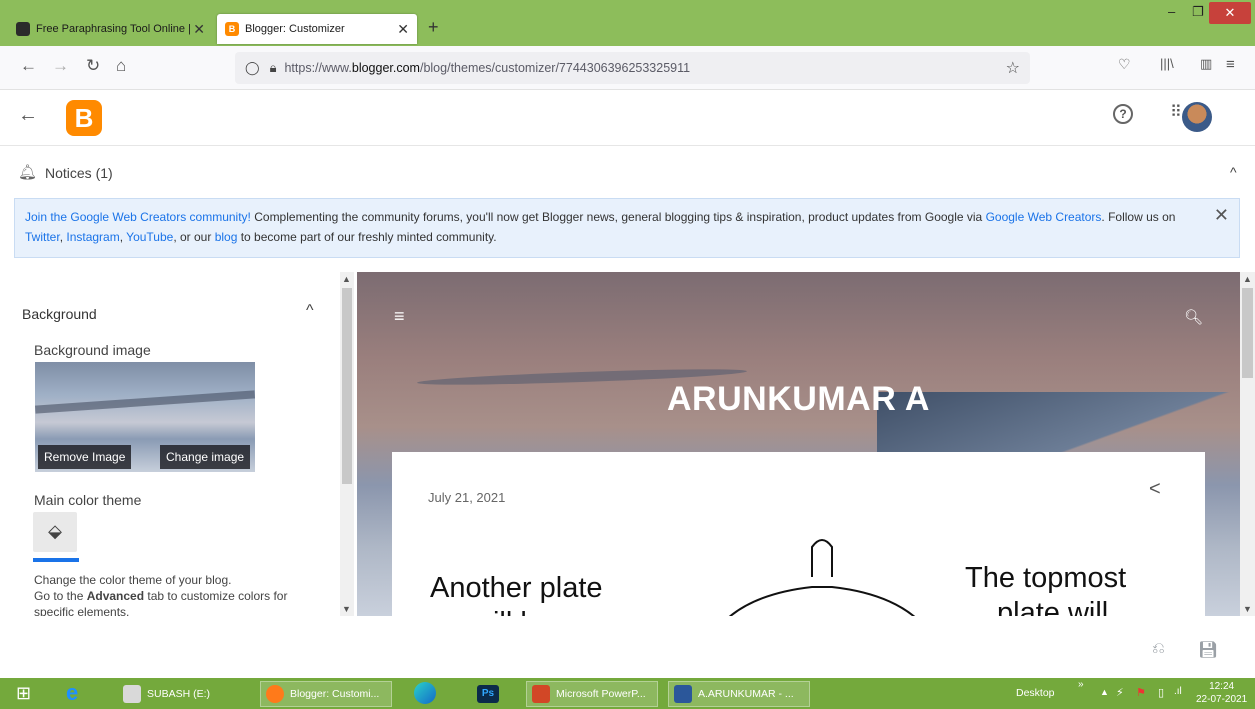 This screenshot has width=1255, height=709. What do you see at coordinates (1104, 692) in the screenshot?
I see `tray-arrow-icon: ▲` at bounding box center [1104, 692].